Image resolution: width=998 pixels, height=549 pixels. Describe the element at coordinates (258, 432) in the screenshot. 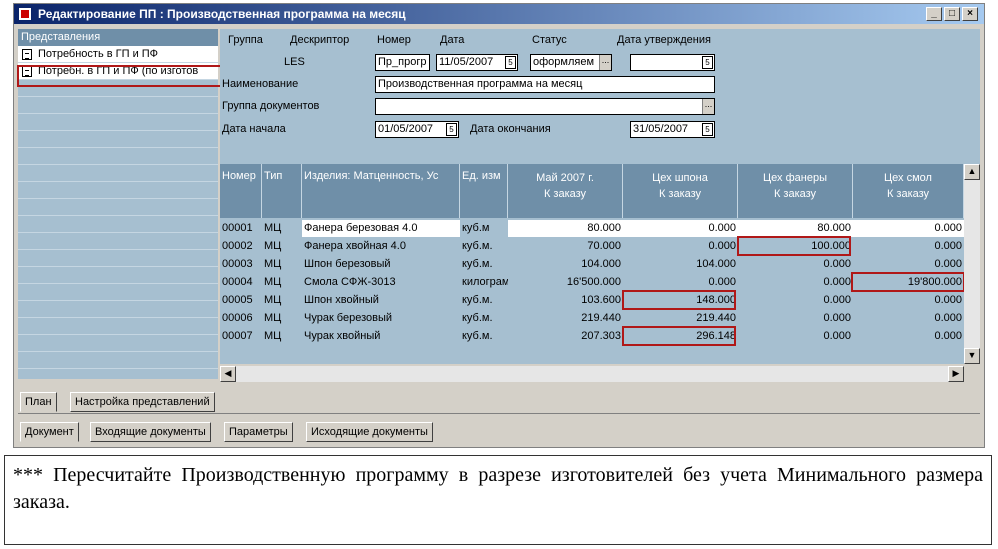

I see `tab-parameters: Параметры` at that location.